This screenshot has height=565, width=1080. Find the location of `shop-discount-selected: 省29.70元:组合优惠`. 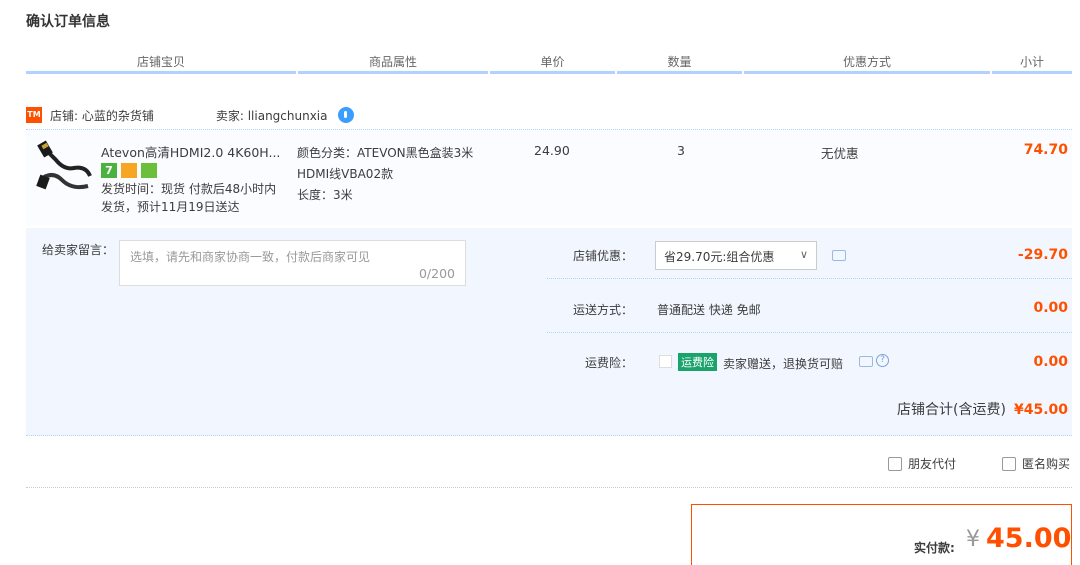

shop-discount-selected: 省29.70元:组合优惠 is located at coordinates (719, 257).